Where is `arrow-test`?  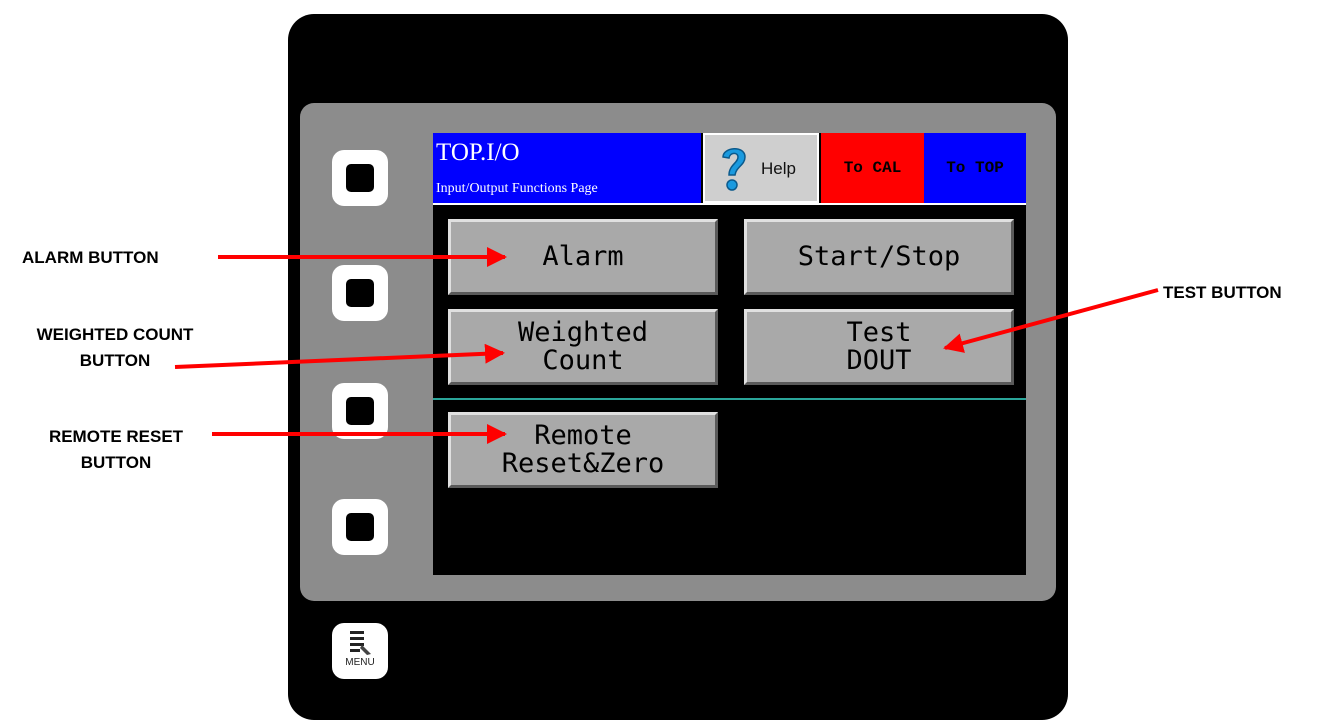
arrow-test is located at coordinates (1051, 320).